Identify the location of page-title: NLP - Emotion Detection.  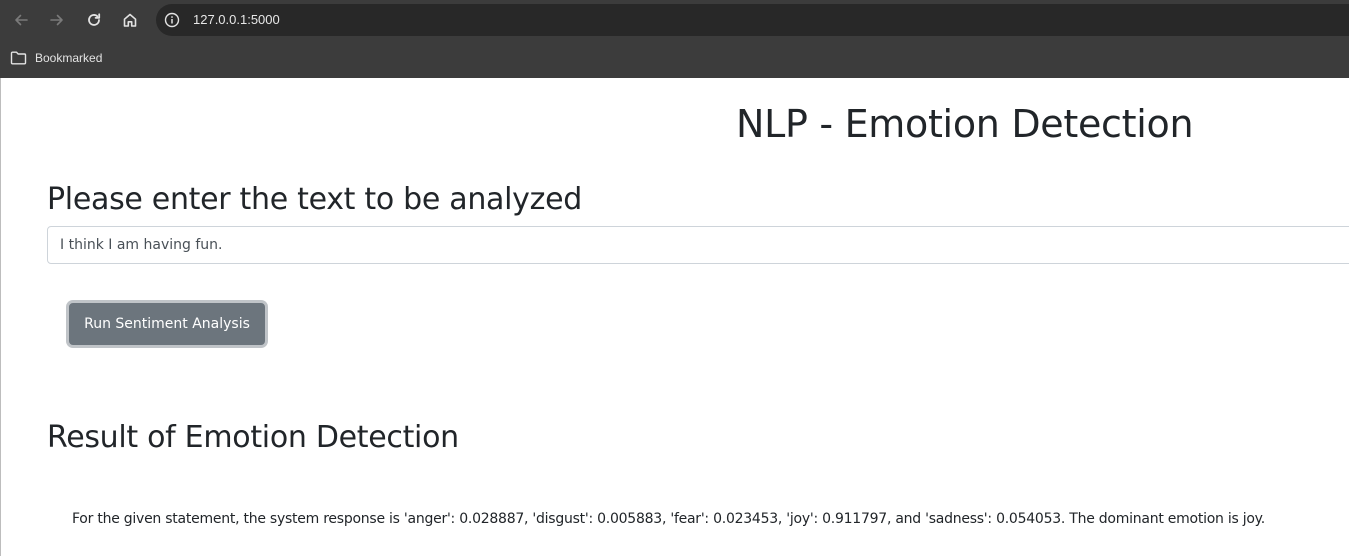
(965, 124).